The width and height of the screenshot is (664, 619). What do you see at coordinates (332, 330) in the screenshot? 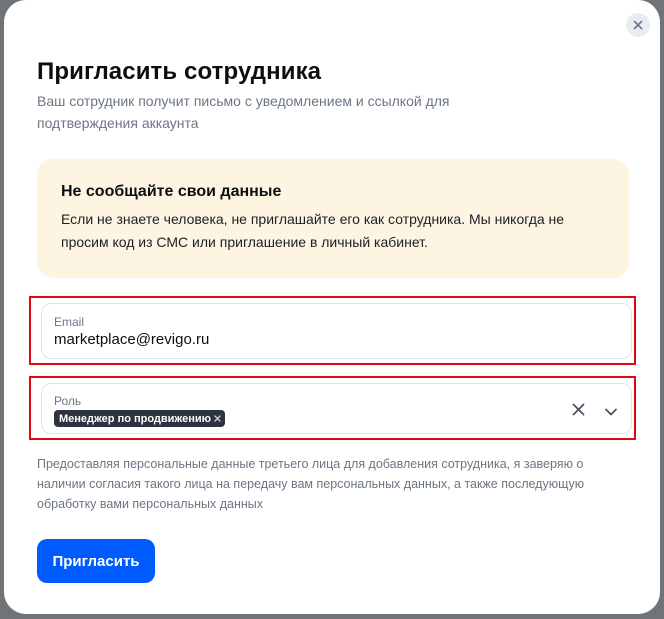
I see `email-highlight-frame` at bounding box center [332, 330].